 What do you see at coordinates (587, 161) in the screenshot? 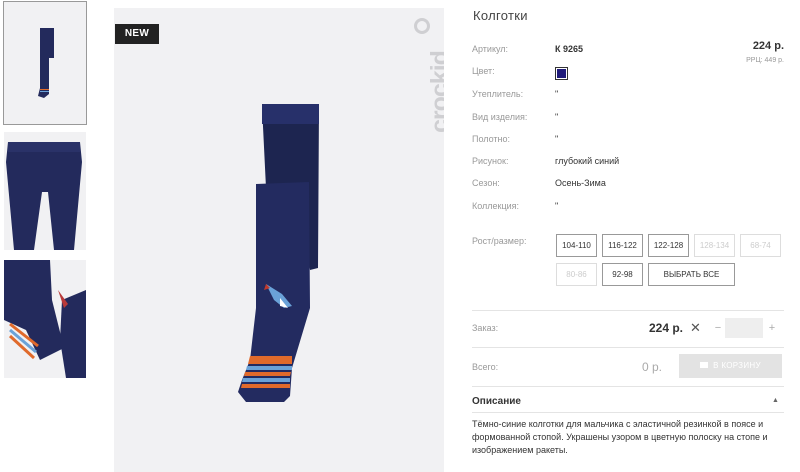
I see `spec-value: глубокий синий` at bounding box center [587, 161].